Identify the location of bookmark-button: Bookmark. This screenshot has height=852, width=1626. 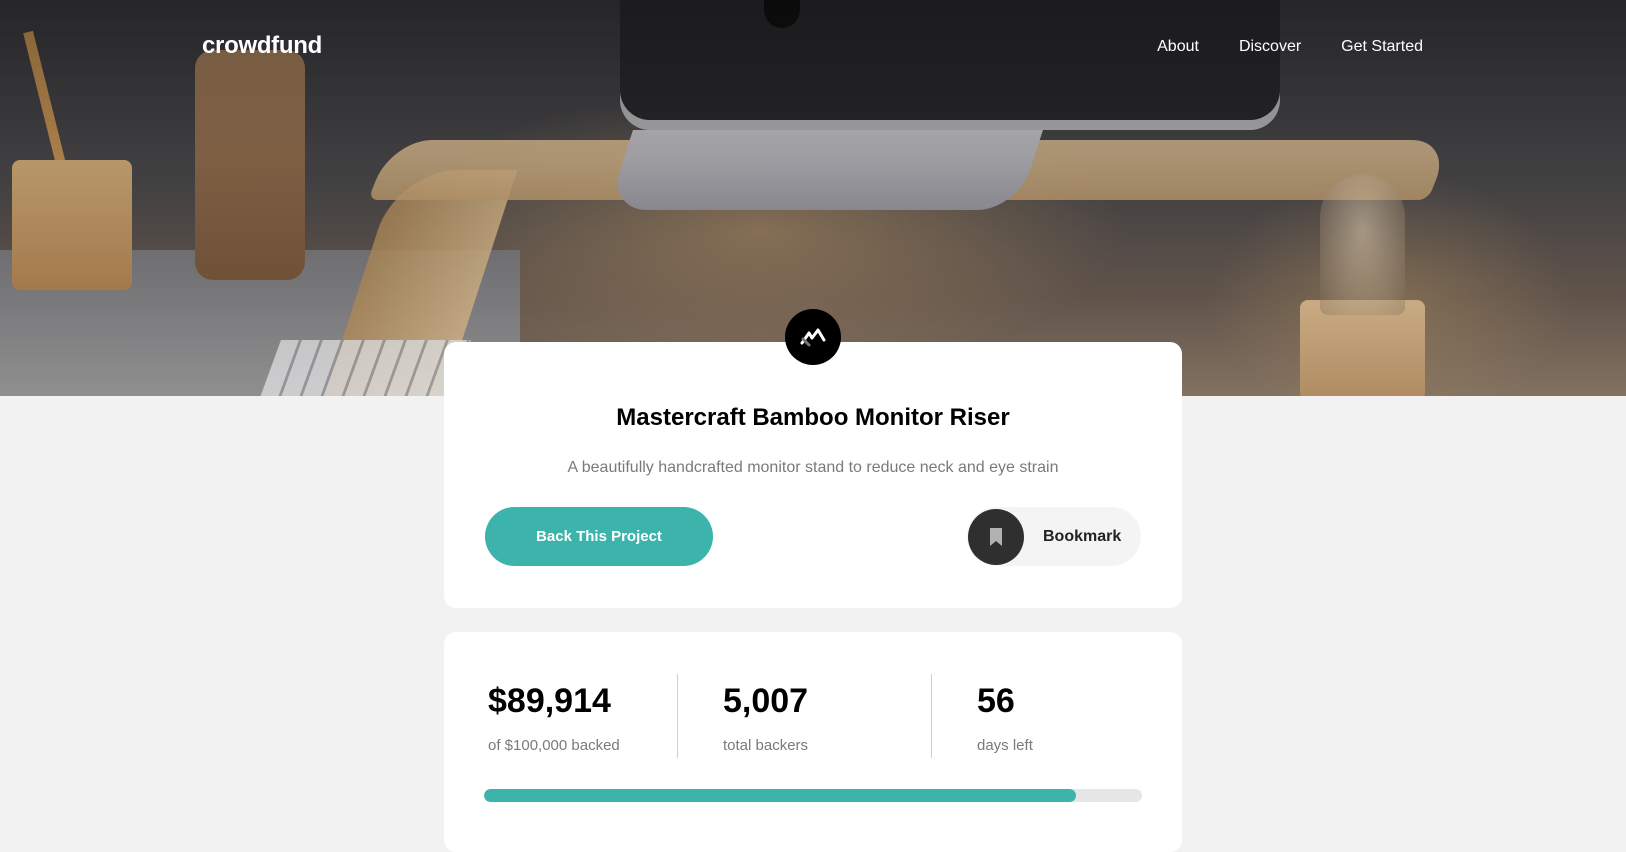
(1054, 536).